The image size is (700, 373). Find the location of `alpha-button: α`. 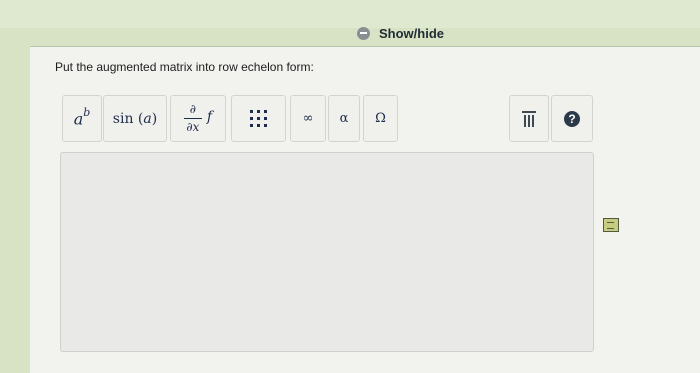

alpha-button: α is located at coordinates (344, 118).